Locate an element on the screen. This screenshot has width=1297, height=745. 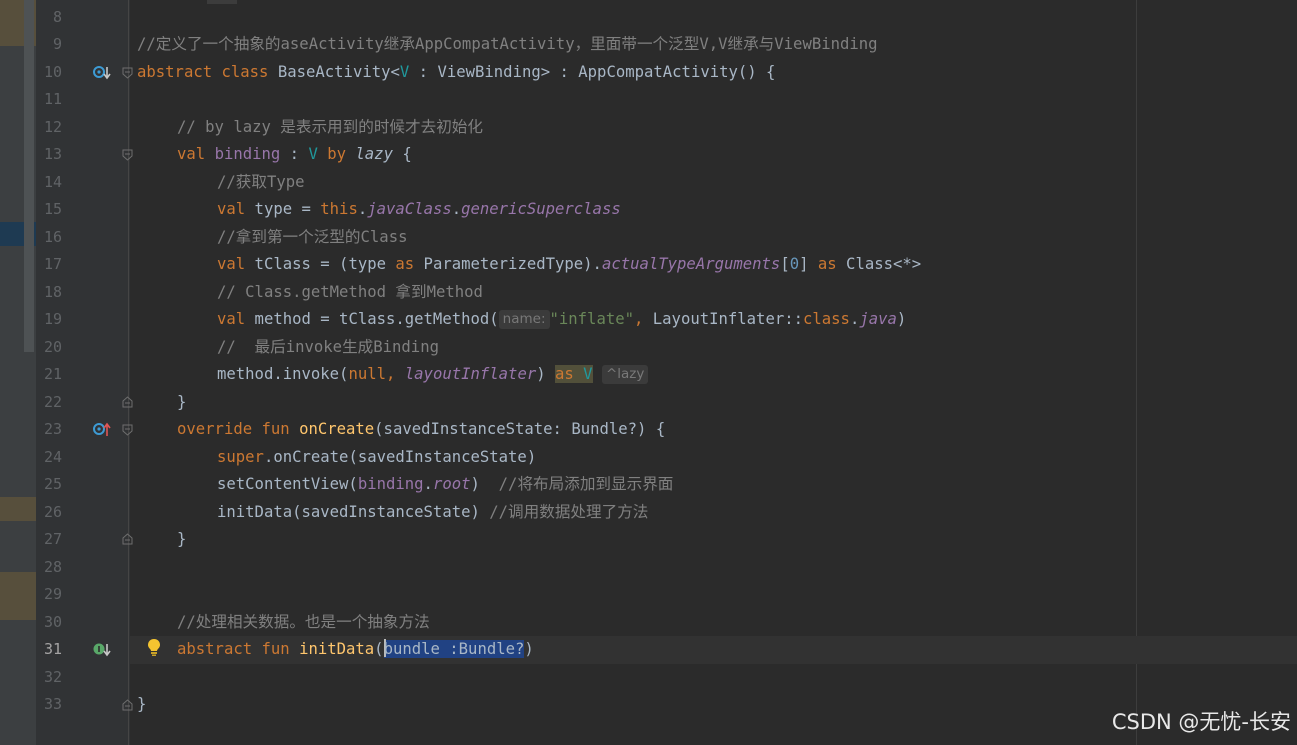
code-text: initData(savedInstanceState) is located at coordinates (348, 511).